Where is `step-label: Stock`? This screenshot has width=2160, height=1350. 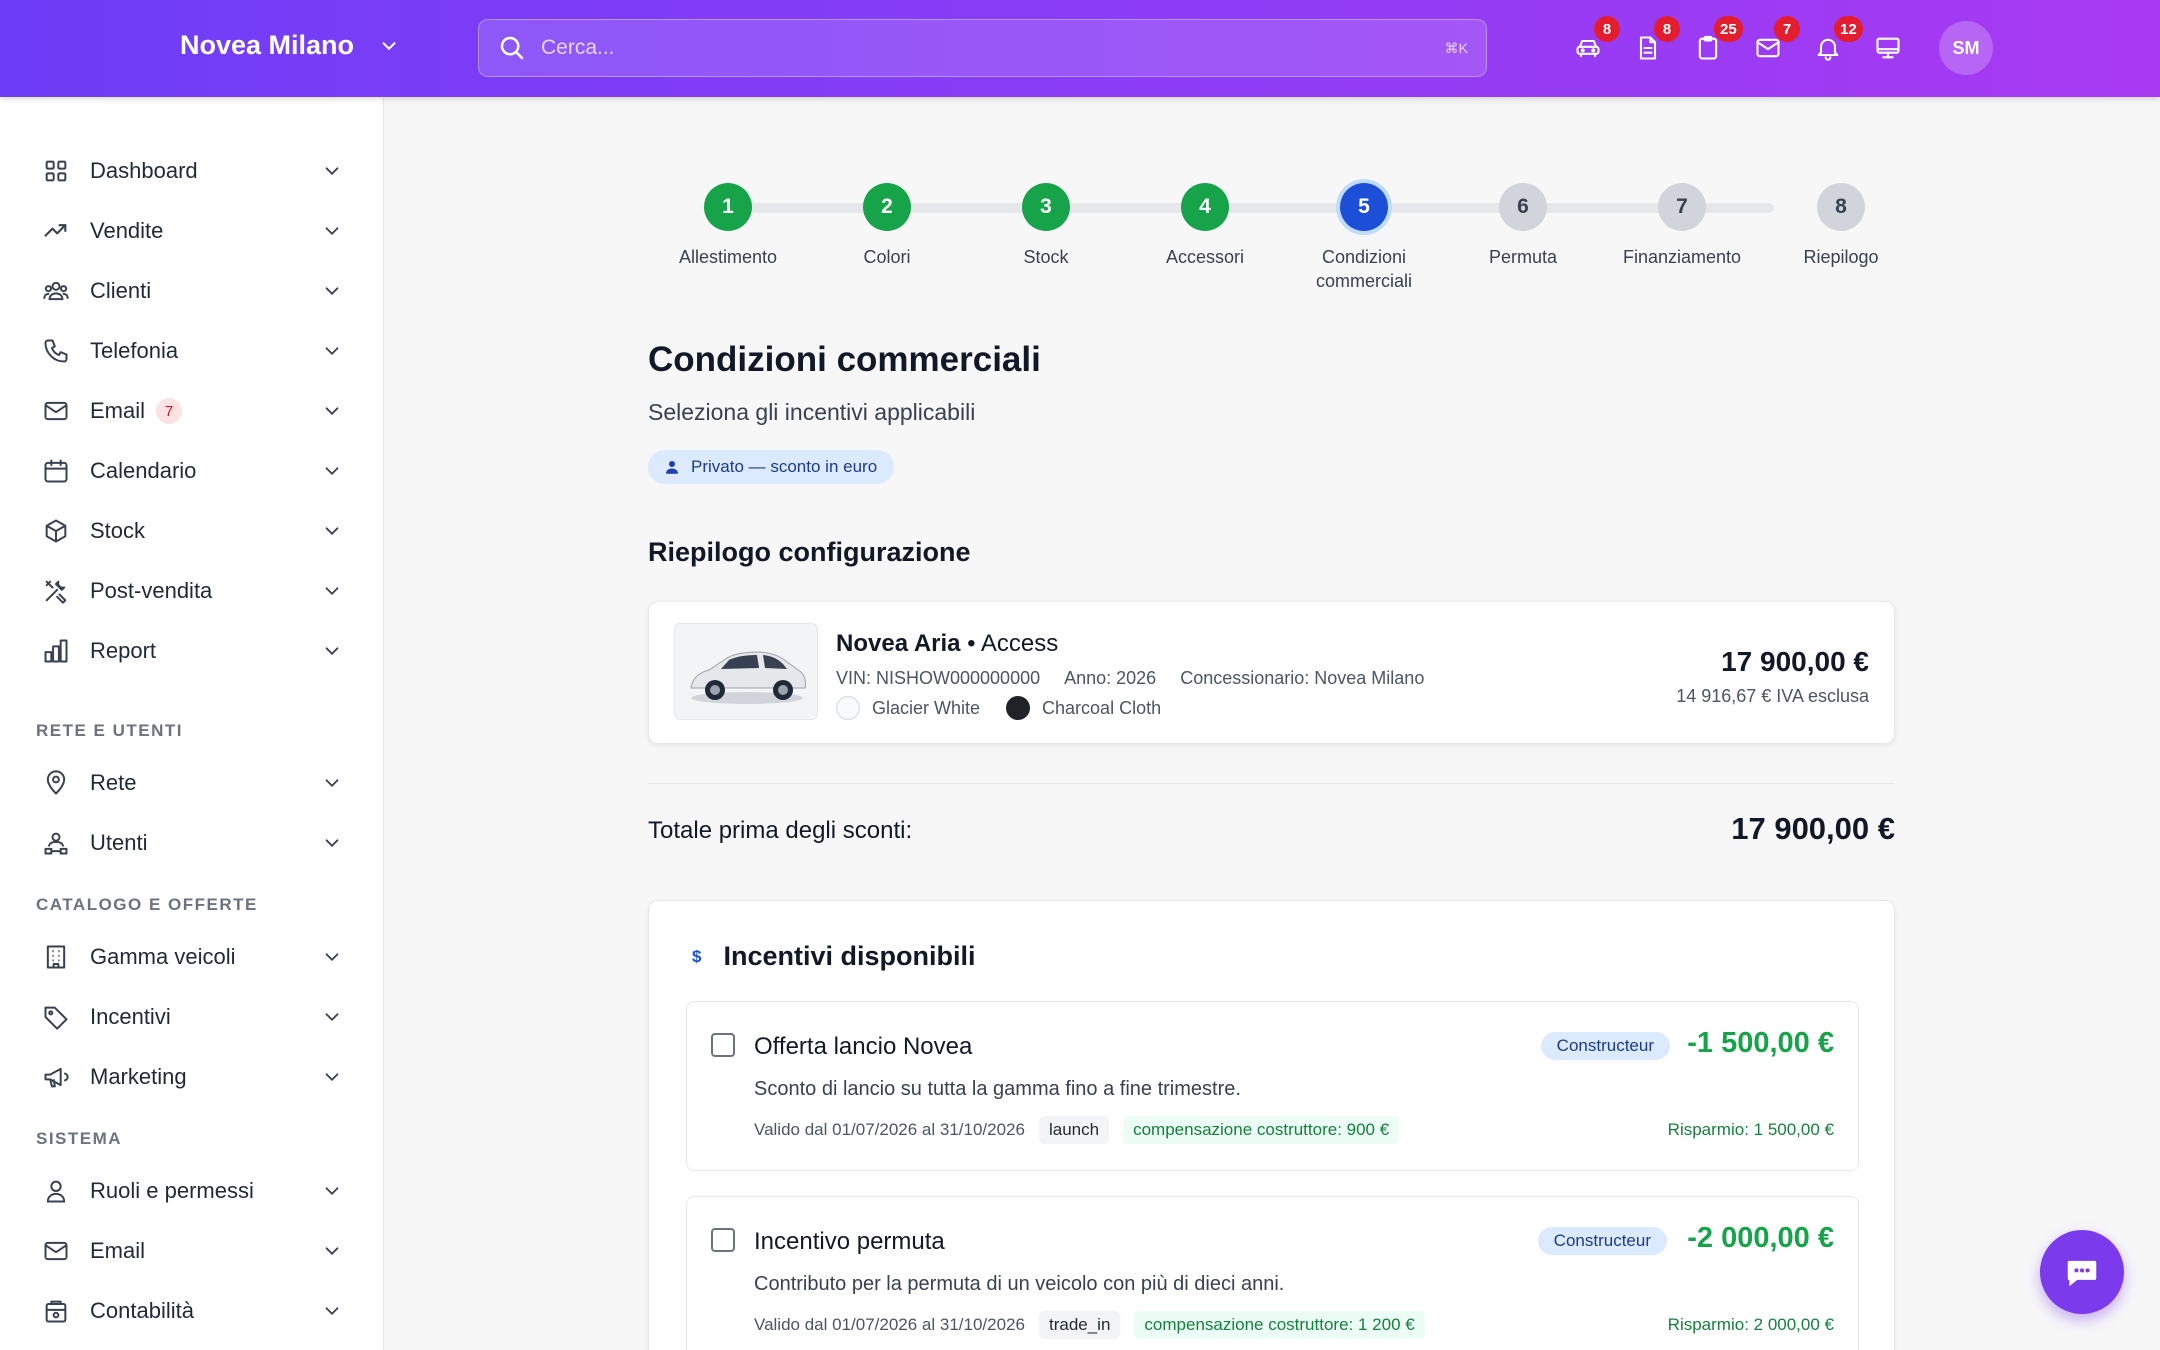 step-label: Stock is located at coordinates (1046, 257).